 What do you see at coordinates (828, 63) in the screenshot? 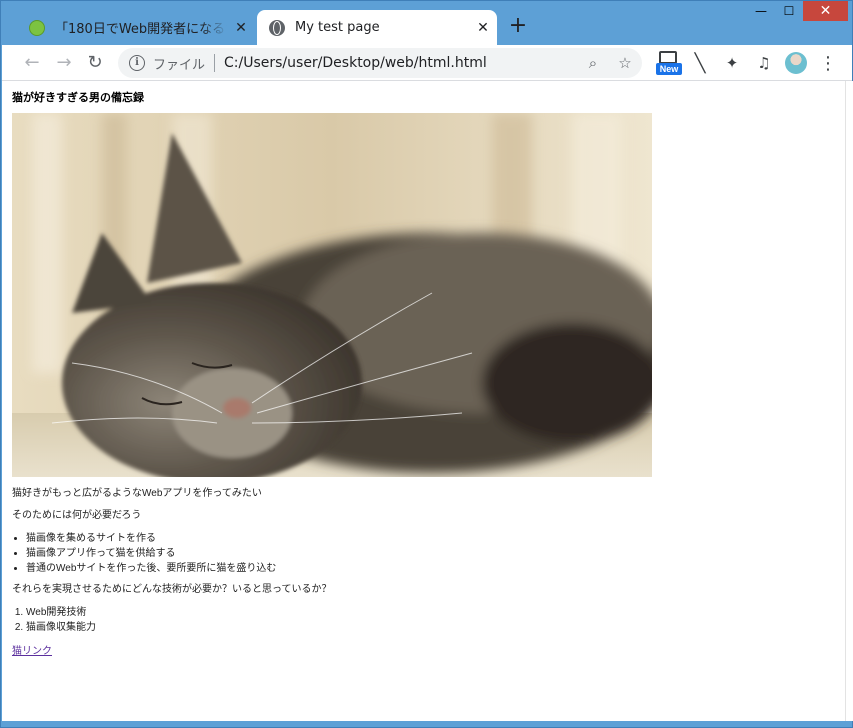
I see `menu-icon: ⋮` at bounding box center [828, 63].